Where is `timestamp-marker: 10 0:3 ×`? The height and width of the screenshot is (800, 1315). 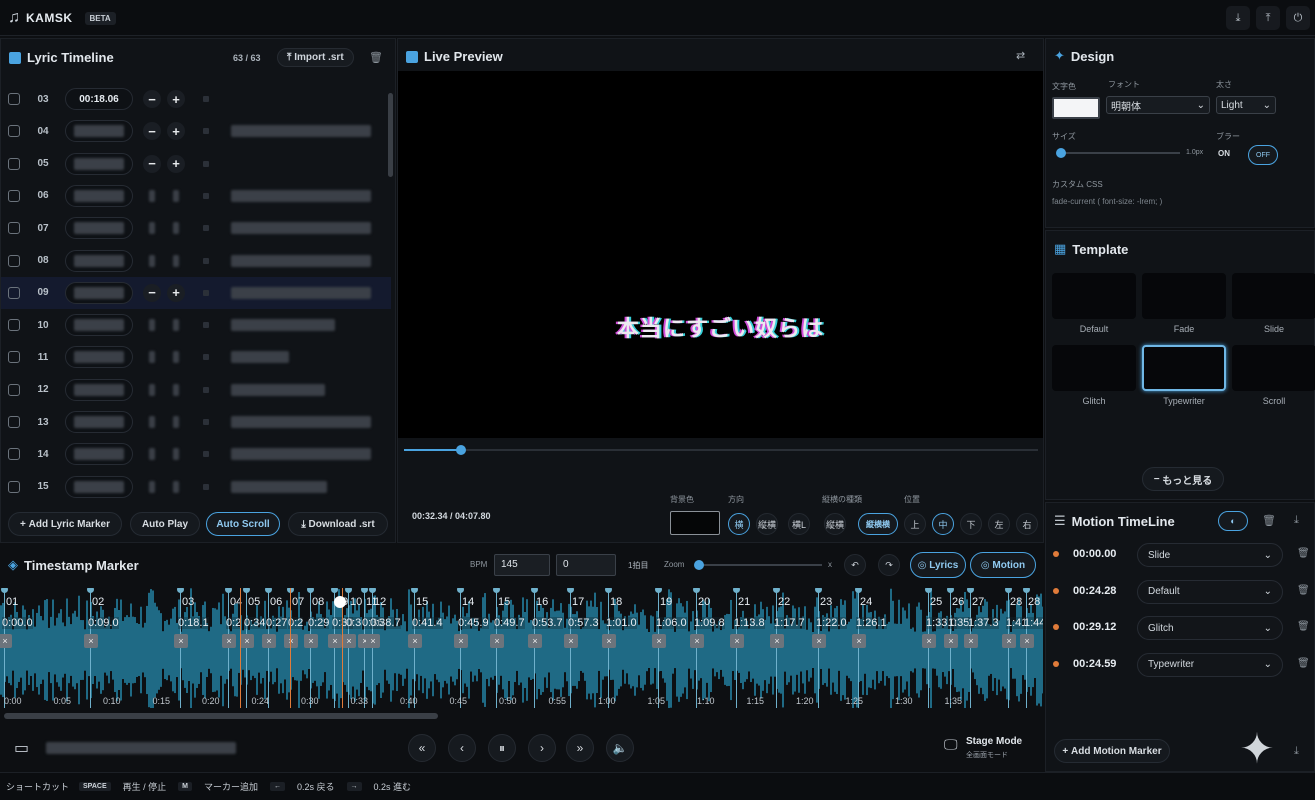 timestamp-marker: 10 0:3 × is located at coordinates (352, 648).